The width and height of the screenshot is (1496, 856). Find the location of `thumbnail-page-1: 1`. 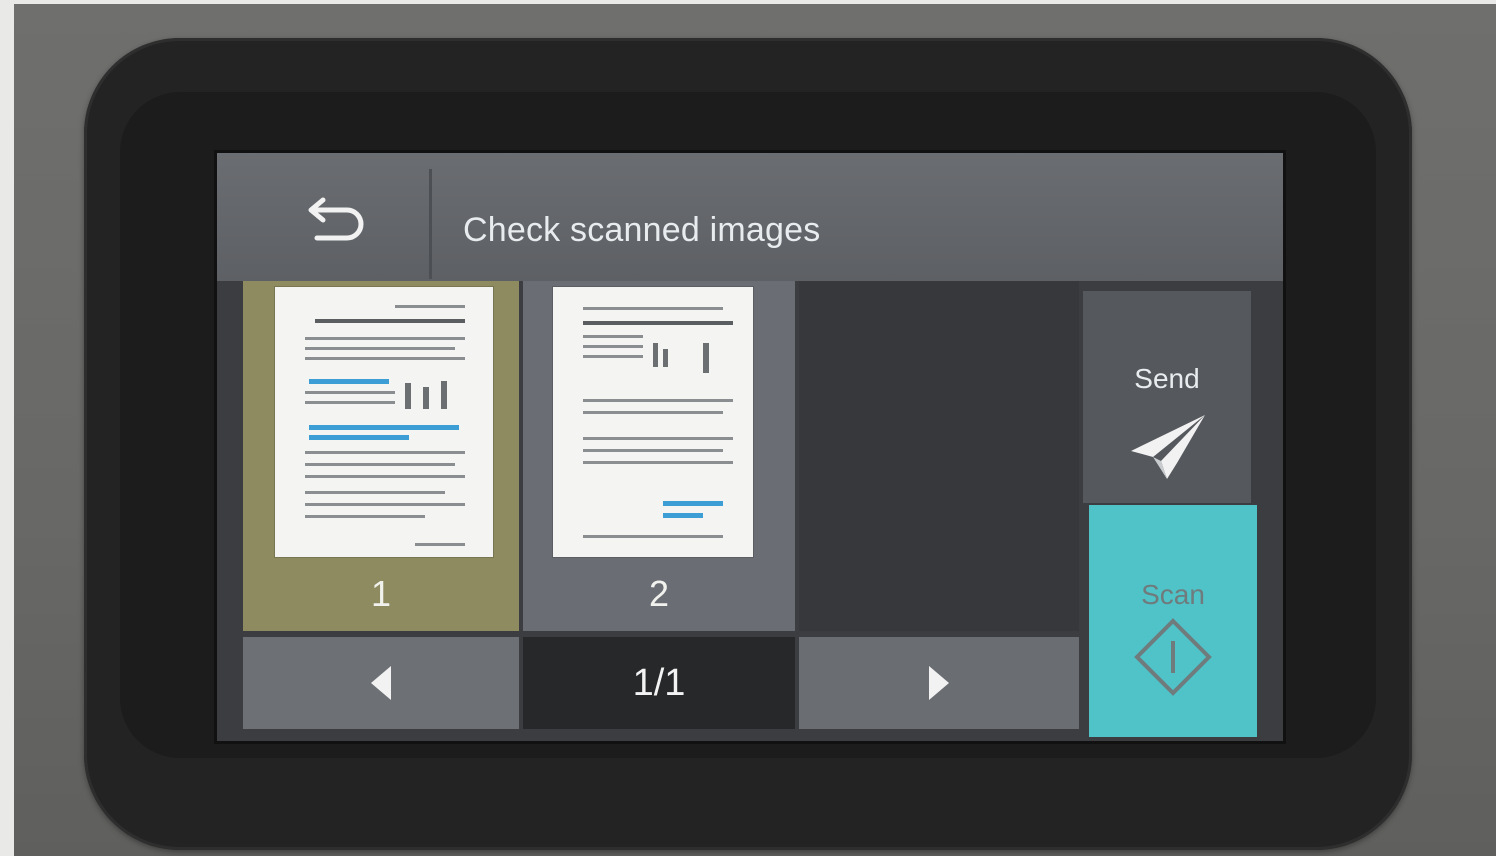

thumbnail-page-1: 1 is located at coordinates (381, 456).